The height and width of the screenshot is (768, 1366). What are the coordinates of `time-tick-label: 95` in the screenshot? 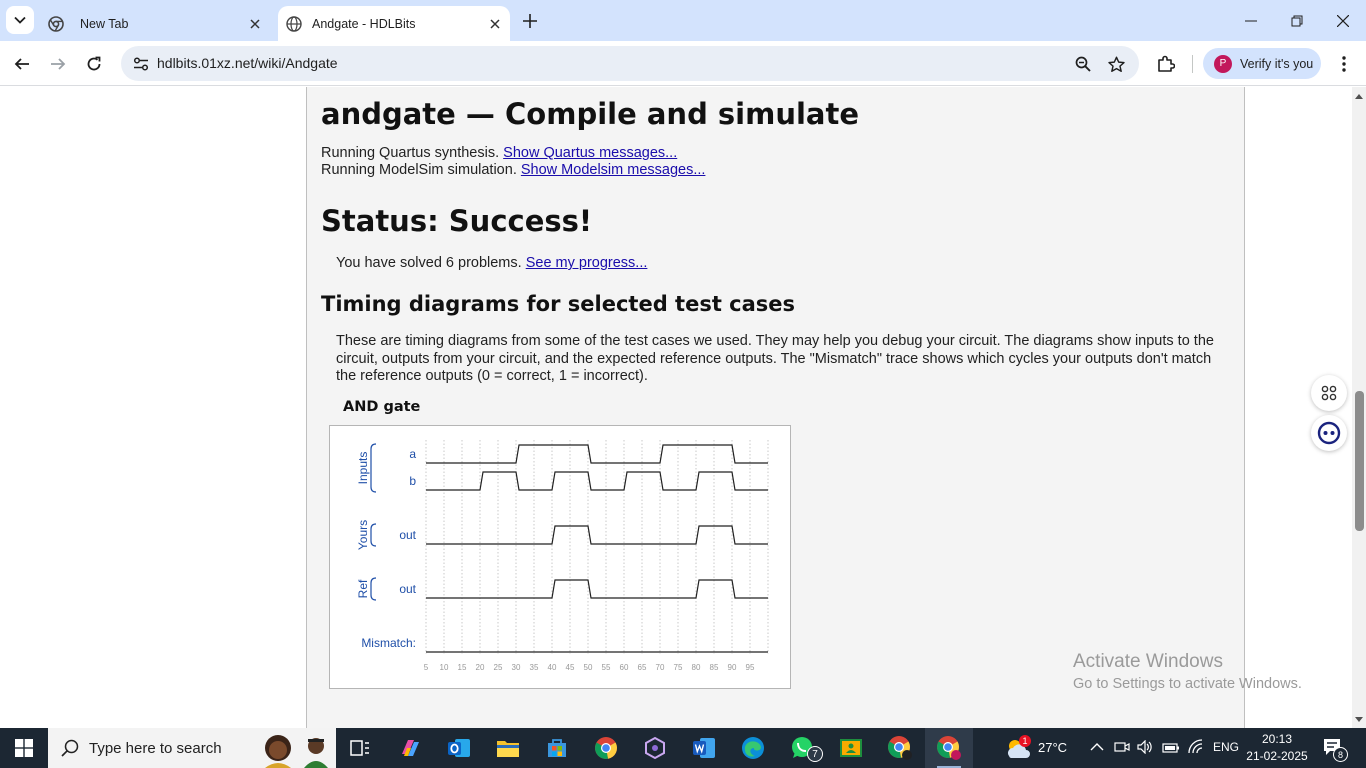 It's located at (750, 667).